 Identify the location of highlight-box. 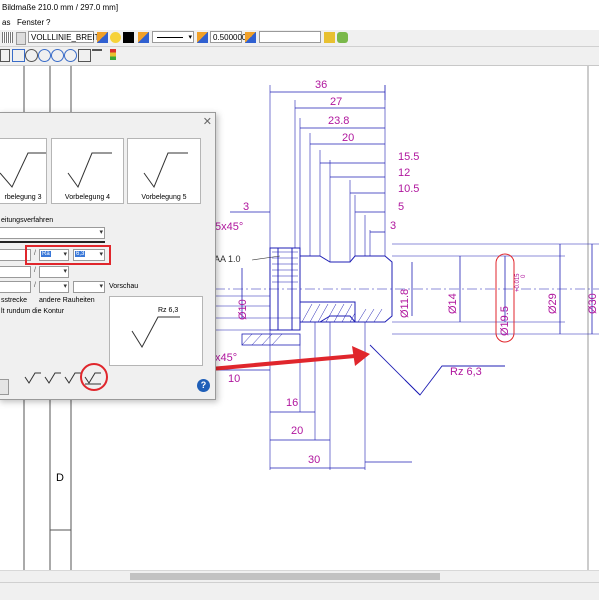
(68, 255).